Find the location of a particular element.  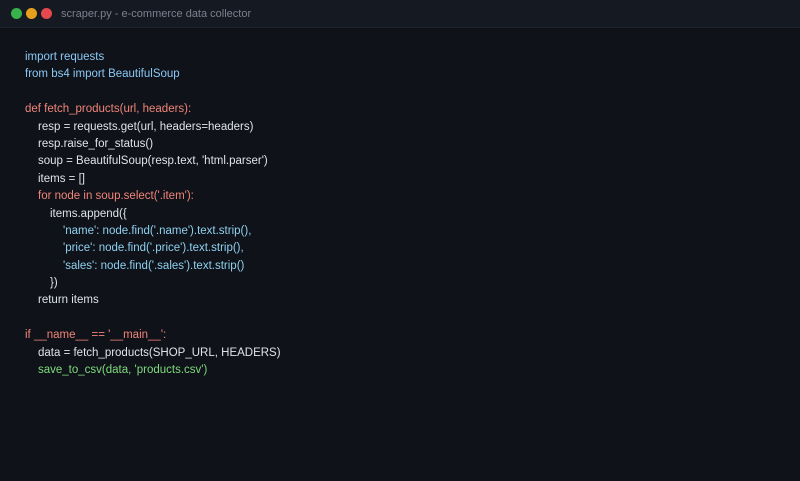

code-line-9: for node in soup.select('.item'): is located at coordinates (116, 196).